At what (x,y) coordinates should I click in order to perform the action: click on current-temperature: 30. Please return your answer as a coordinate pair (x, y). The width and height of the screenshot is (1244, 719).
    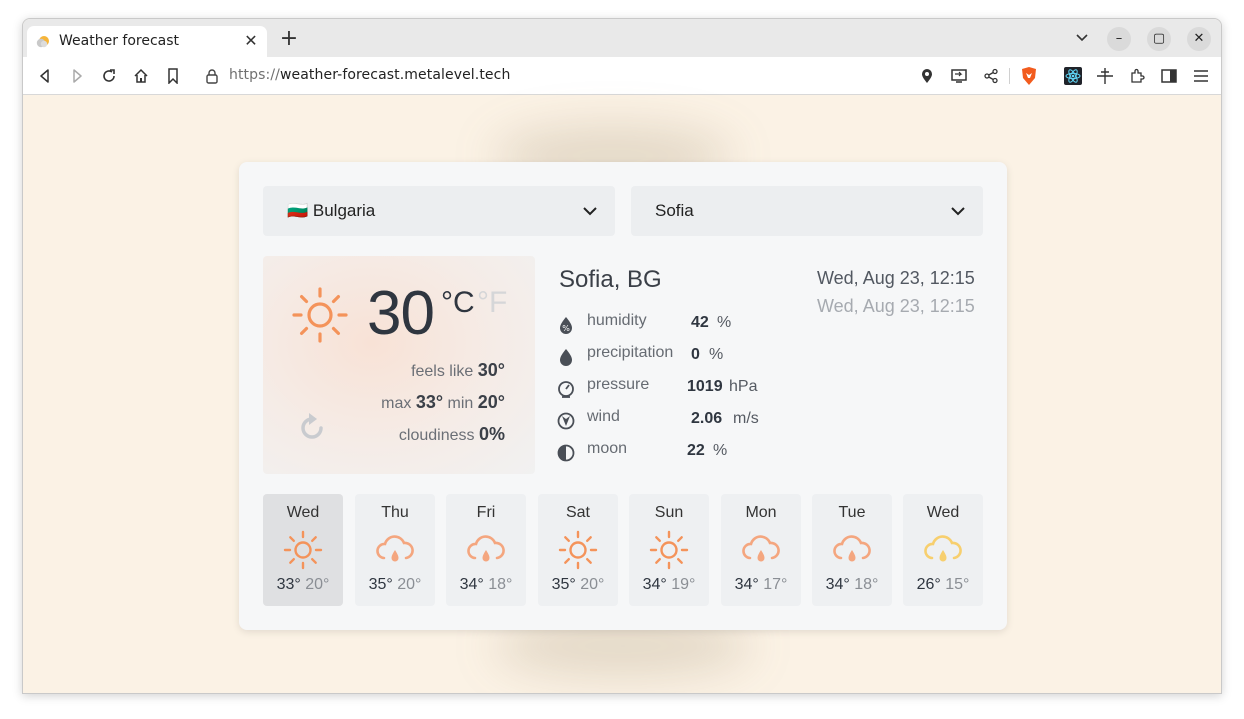
    Looking at the image, I should click on (401, 313).